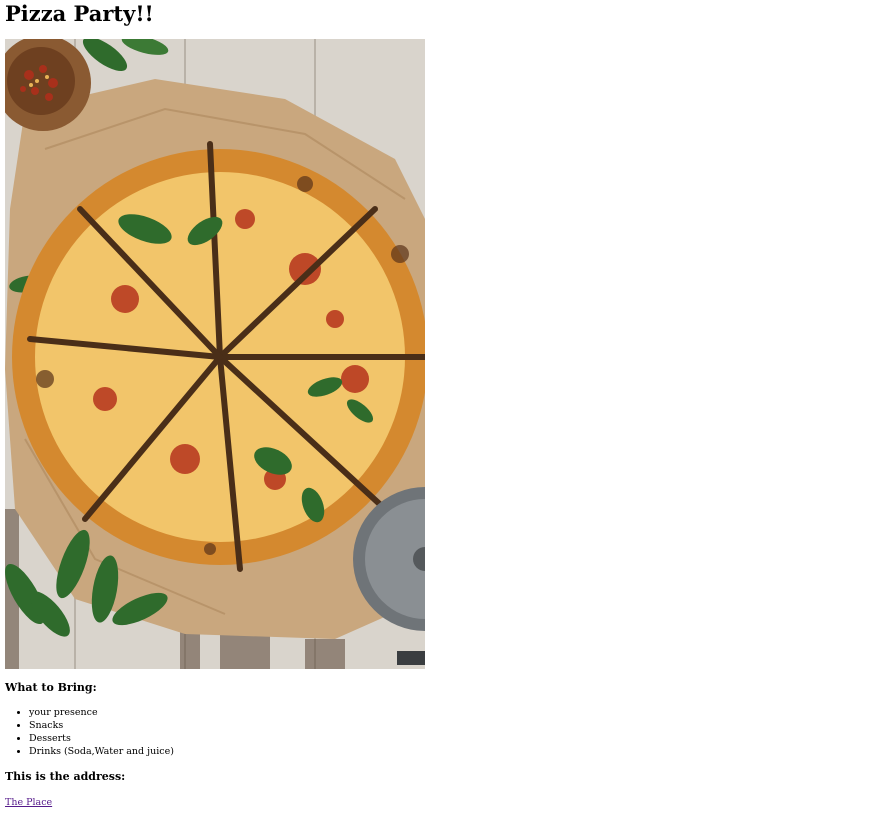  What do you see at coordinates (65, 776) in the screenshot?
I see `address-heading: This is the address:` at bounding box center [65, 776].